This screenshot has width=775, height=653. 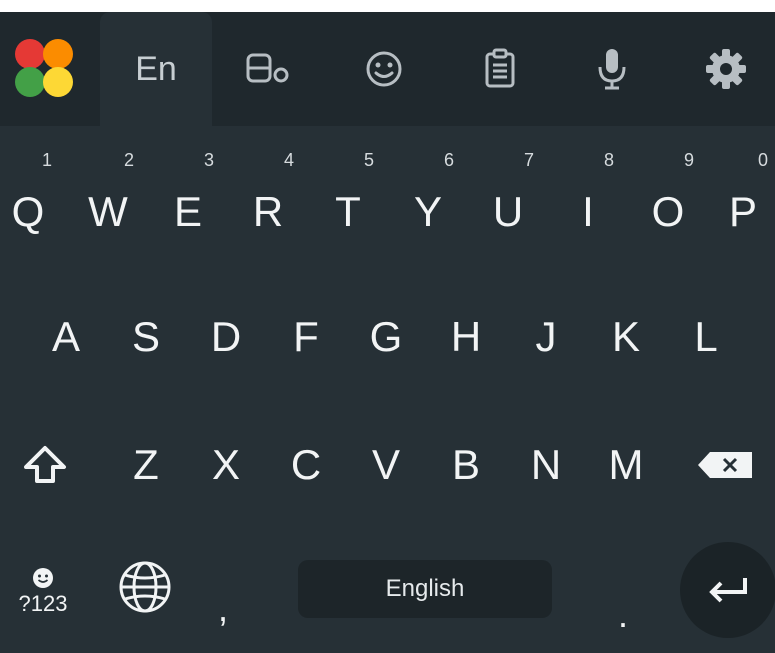 I want to click on period-key-label: ., so click(x=623, y=614).